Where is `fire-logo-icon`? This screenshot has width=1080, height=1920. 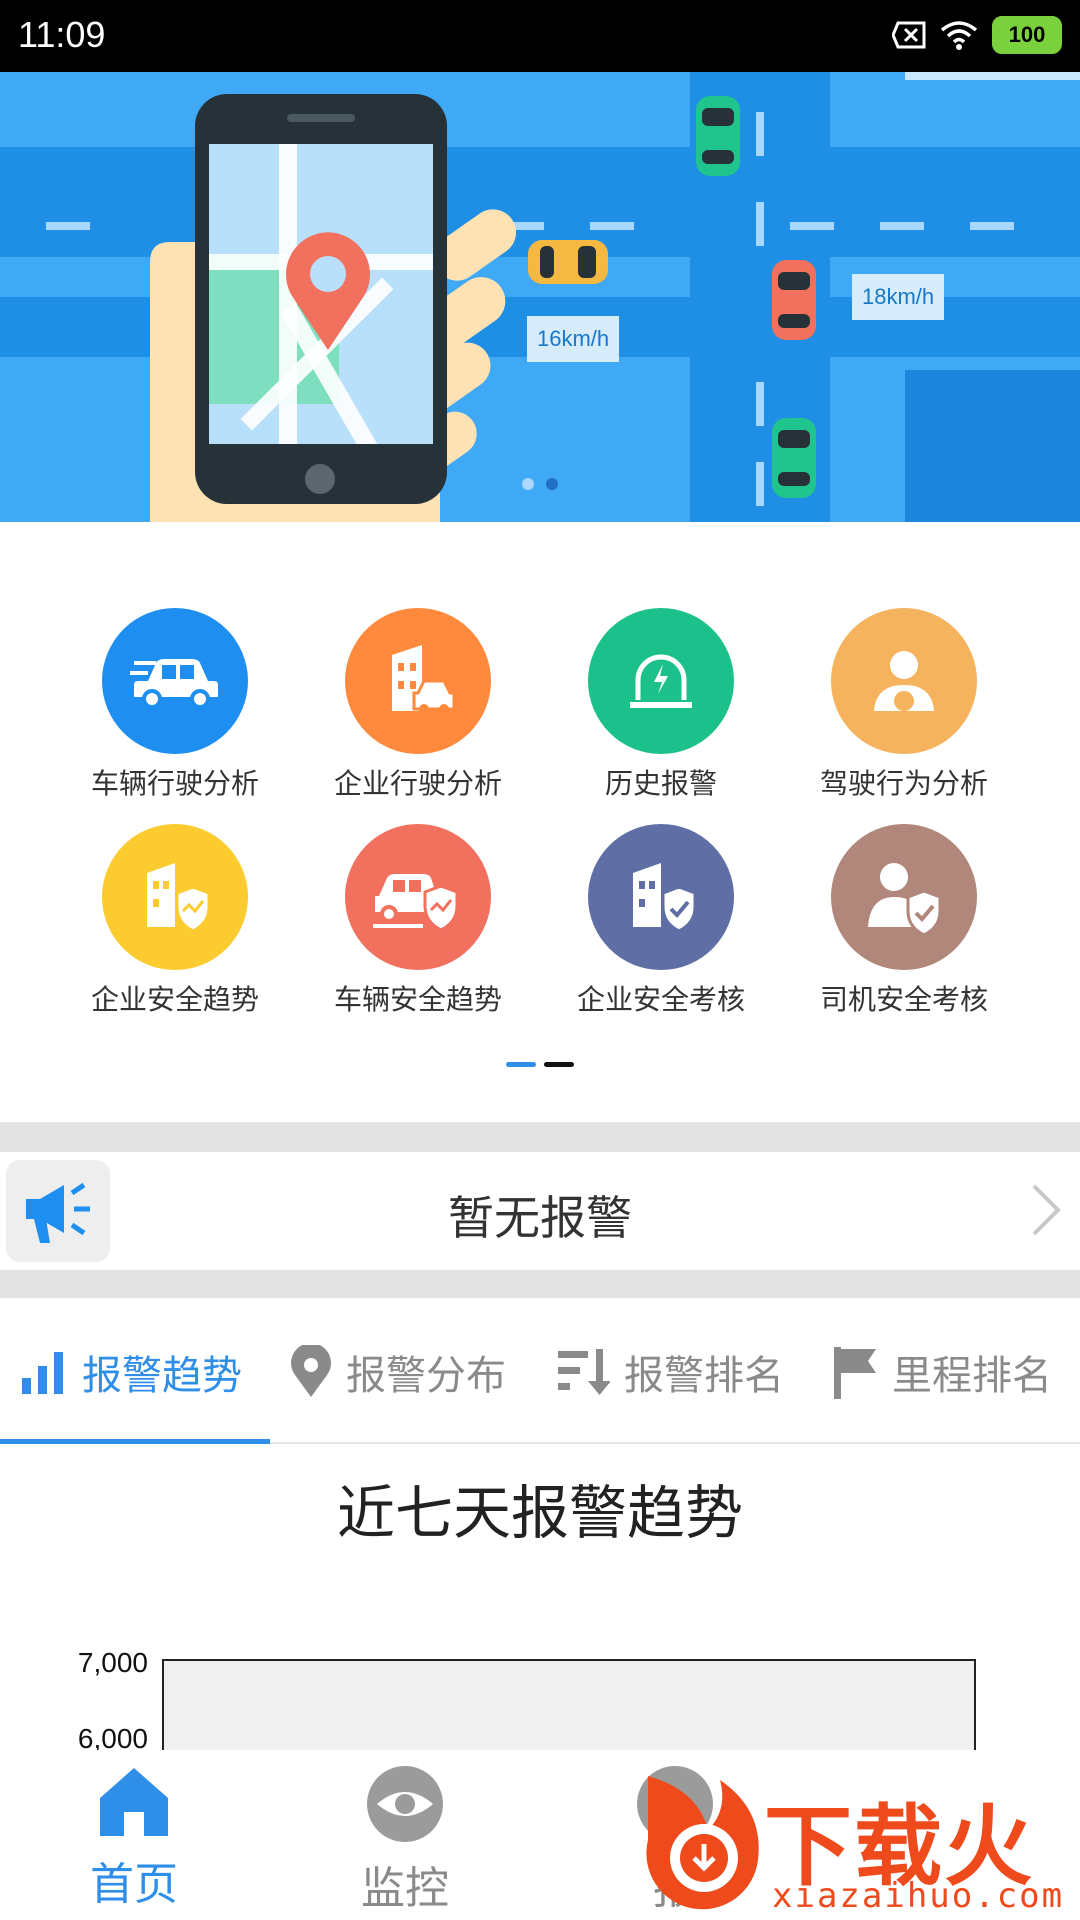
fire-logo-icon is located at coordinates (702, 1843).